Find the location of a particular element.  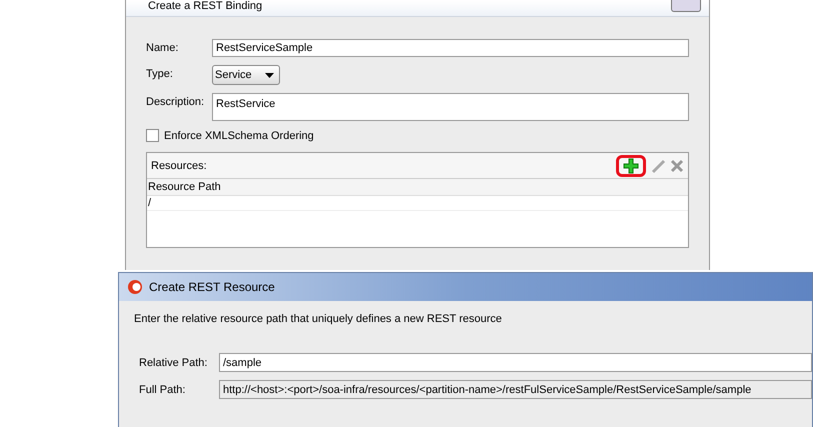

field-label: Type: is located at coordinates (160, 73).